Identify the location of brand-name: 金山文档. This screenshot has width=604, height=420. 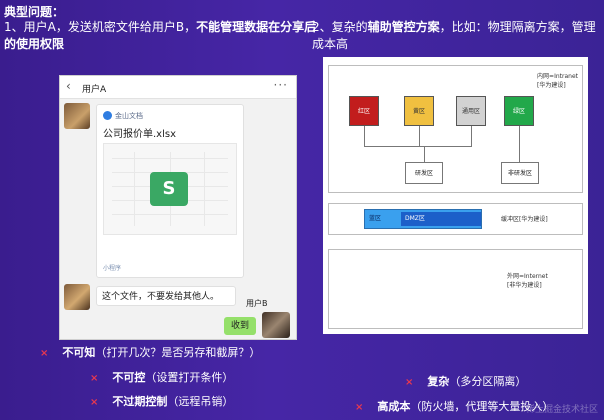
(129, 116).